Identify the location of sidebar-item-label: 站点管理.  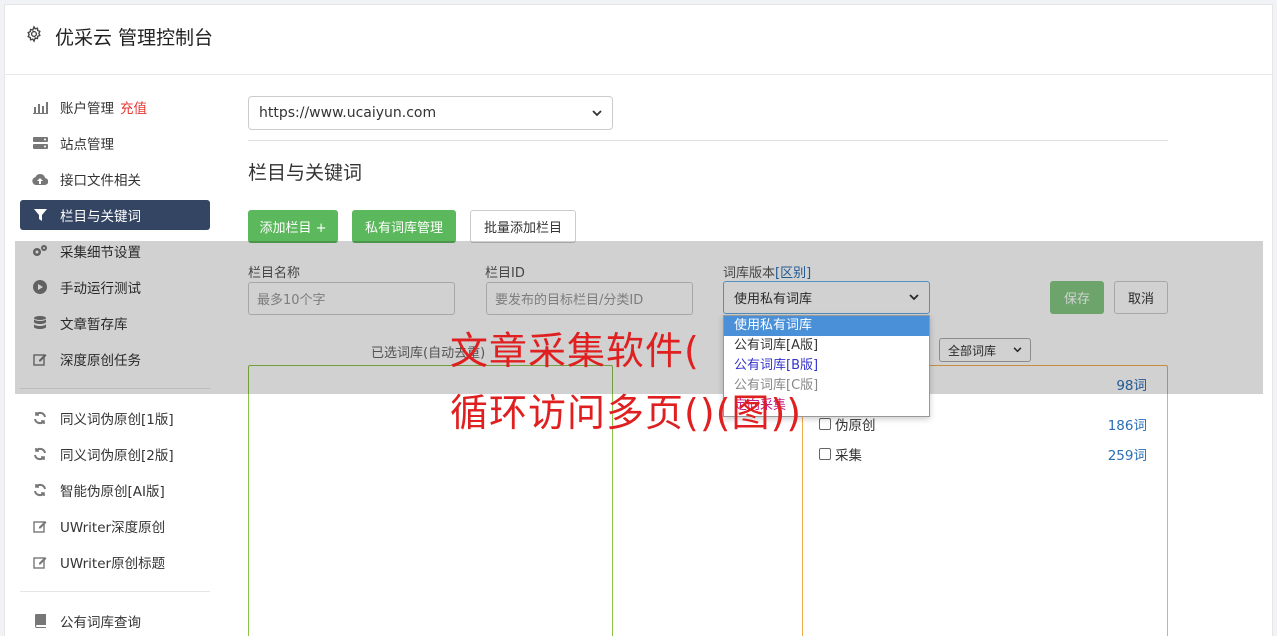
(87, 145).